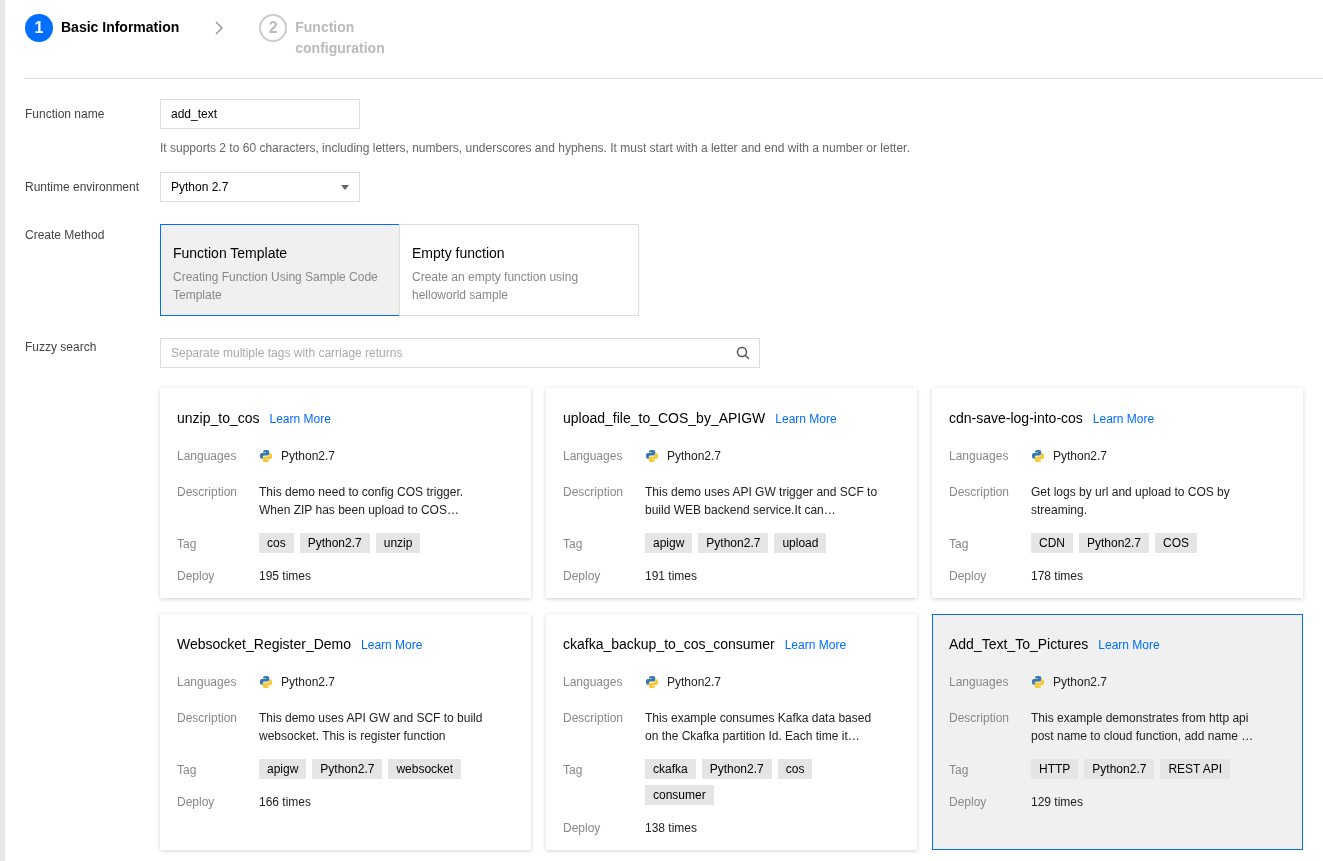 Image resolution: width=1323 pixels, height=861 pixels. Describe the element at coordinates (1016, 418) in the screenshot. I see `template-name: cdn-save-log-into-cos` at that location.